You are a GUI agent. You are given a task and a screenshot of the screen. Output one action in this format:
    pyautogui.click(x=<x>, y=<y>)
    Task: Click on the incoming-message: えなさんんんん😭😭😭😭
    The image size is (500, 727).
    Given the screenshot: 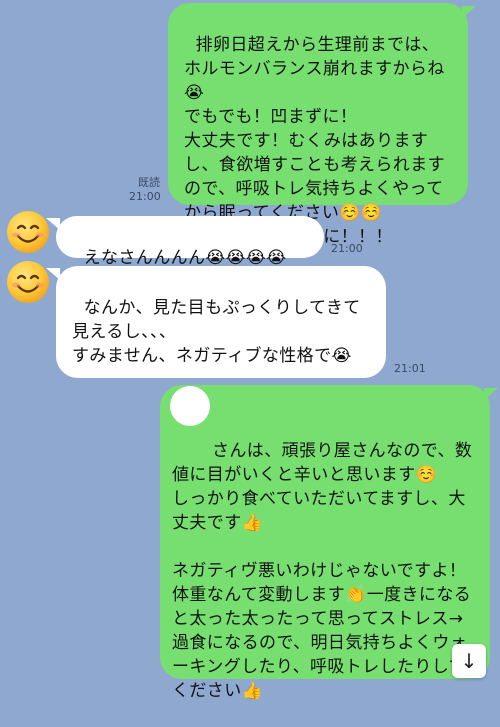 What is the action you would take?
    pyautogui.click(x=190, y=242)
    